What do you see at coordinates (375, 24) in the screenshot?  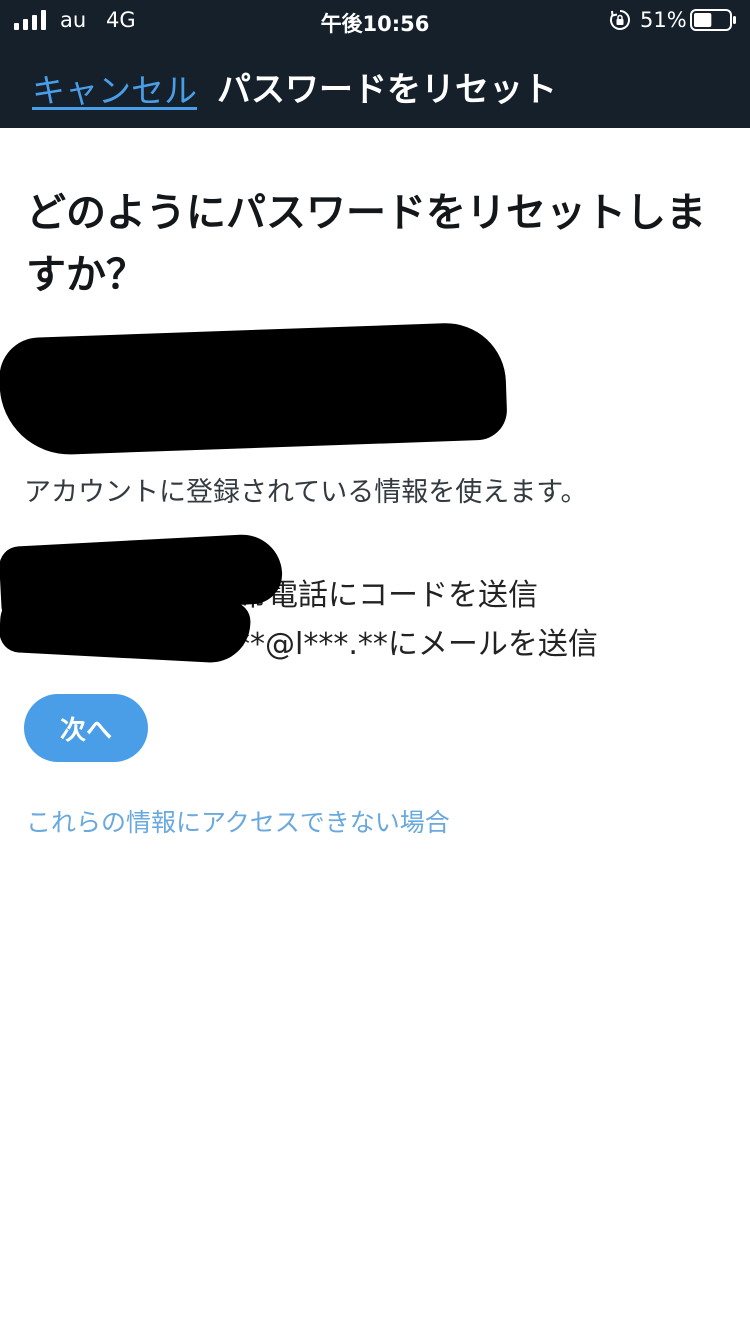 I see `status-time: 午後10:56` at bounding box center [375, 24].